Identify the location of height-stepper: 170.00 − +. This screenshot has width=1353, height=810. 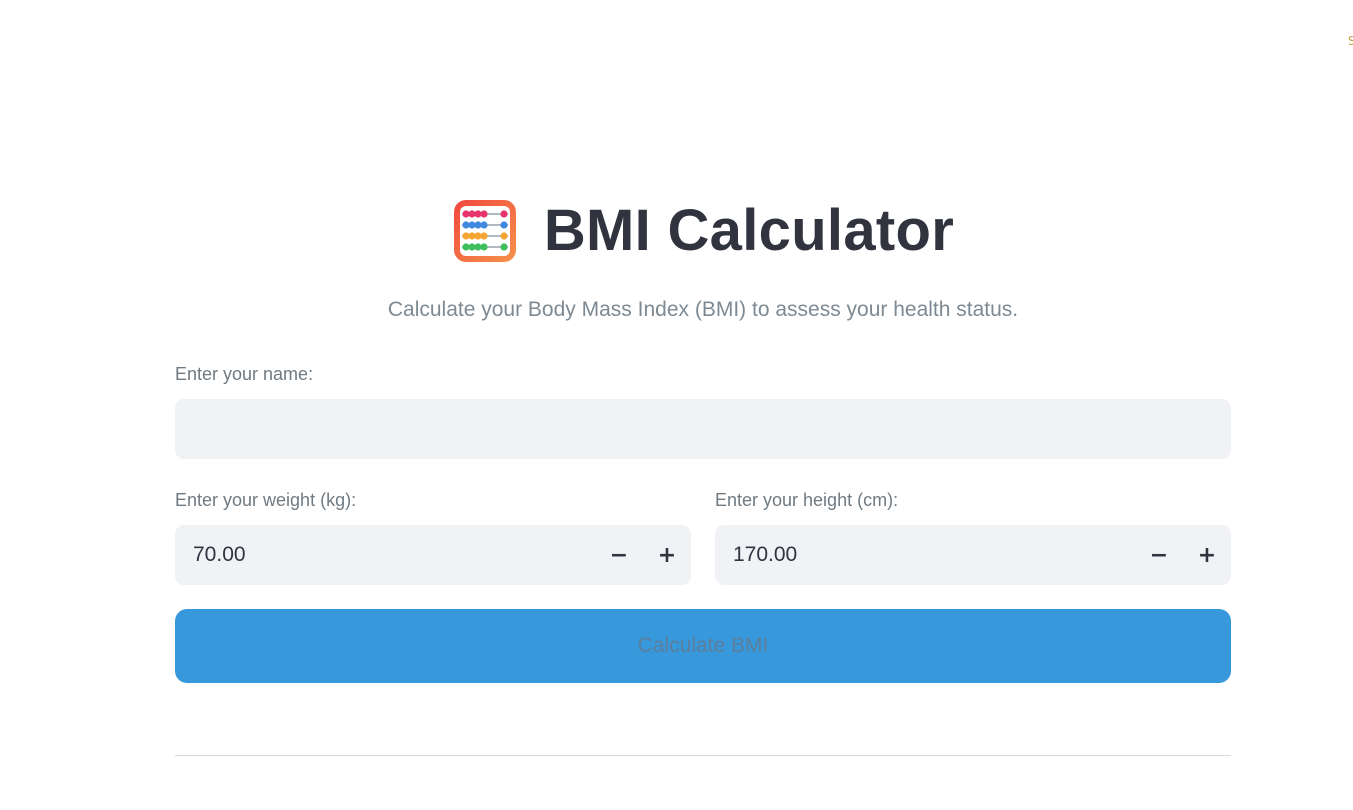
(973, 555).